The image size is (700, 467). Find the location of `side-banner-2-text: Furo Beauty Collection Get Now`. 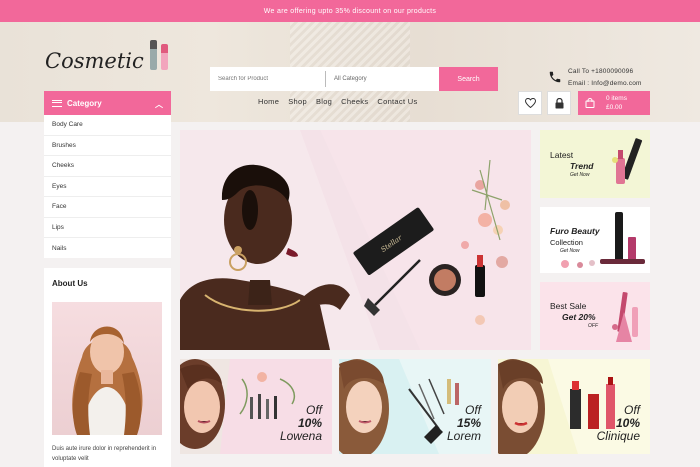

side-banner-2-text: Furo Beauty Collection Get Now is located at coordinates (575, 240).